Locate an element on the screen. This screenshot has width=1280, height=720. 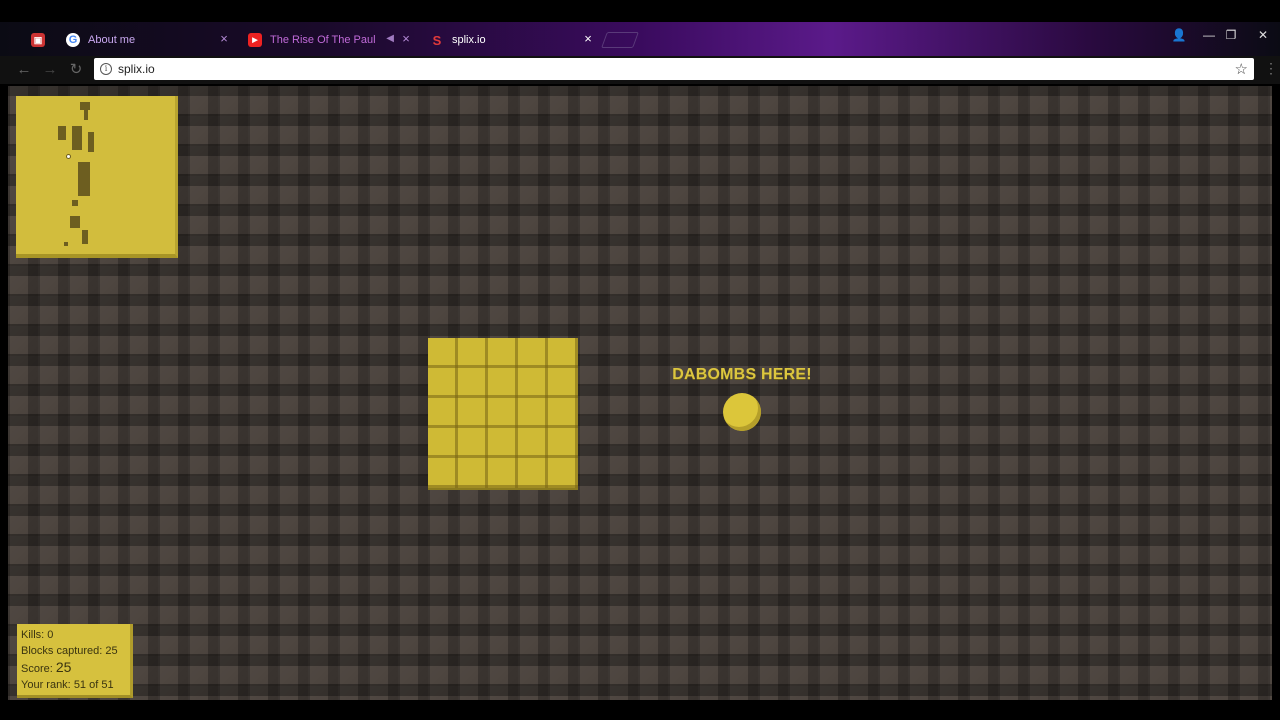
kills-label: Kills: is located at coordinates (33, 635).